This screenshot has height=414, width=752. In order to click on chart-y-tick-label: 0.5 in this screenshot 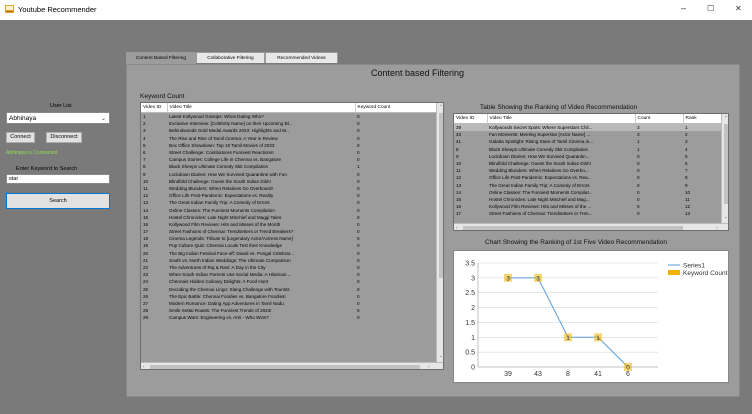, I will do `click(470, 353)`.